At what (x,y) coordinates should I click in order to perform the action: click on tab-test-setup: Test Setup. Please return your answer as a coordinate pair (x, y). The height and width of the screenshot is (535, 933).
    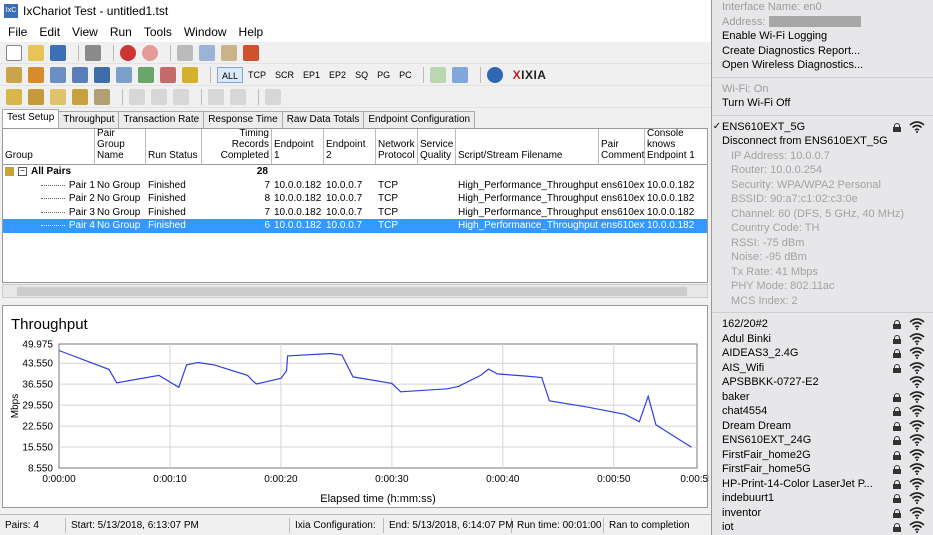
    Looking at the image, I should click on (31, 118).